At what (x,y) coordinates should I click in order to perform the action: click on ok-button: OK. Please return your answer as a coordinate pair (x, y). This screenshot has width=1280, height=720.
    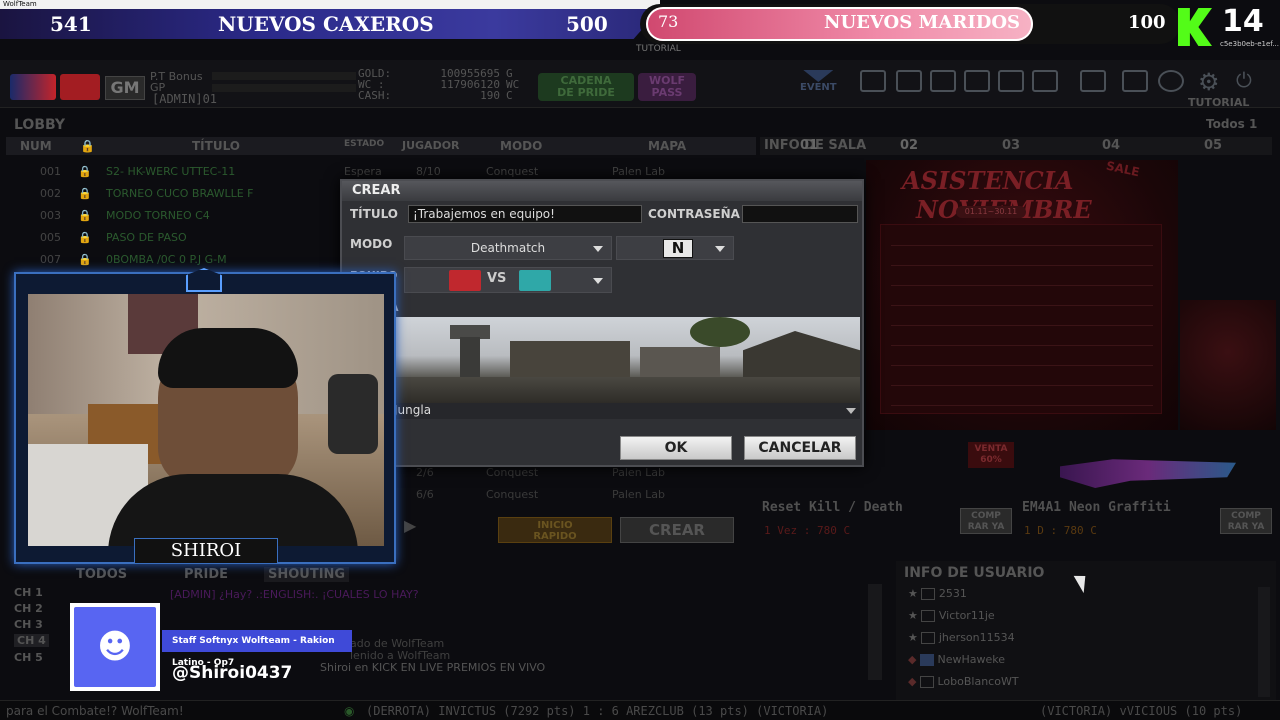
    Looking at the image, I should click on (676, 448).